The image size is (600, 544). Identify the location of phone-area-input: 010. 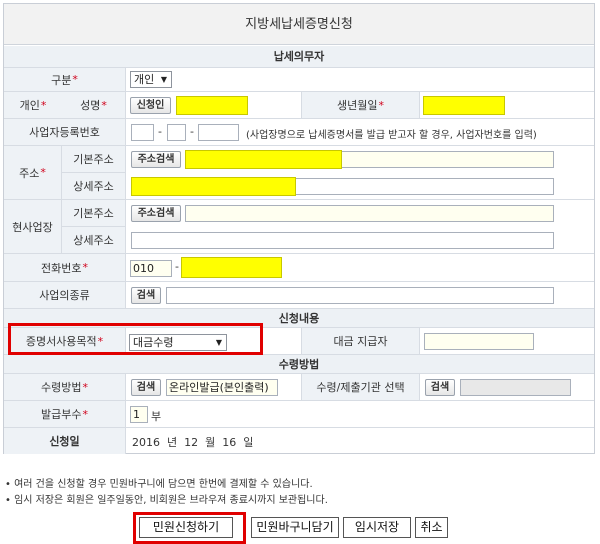
(151, 268).